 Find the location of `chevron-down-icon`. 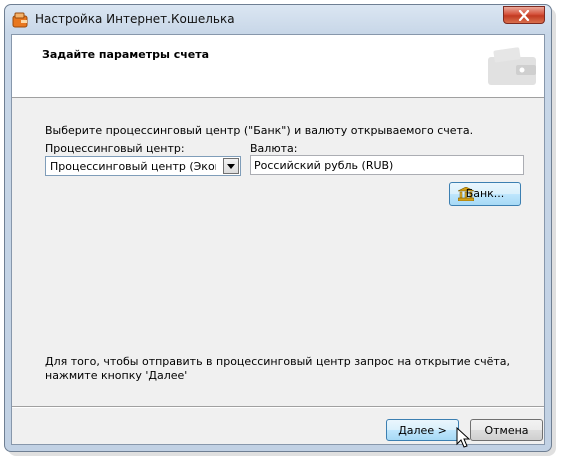

chevron-down-icon is located at coordinates (231, 166).